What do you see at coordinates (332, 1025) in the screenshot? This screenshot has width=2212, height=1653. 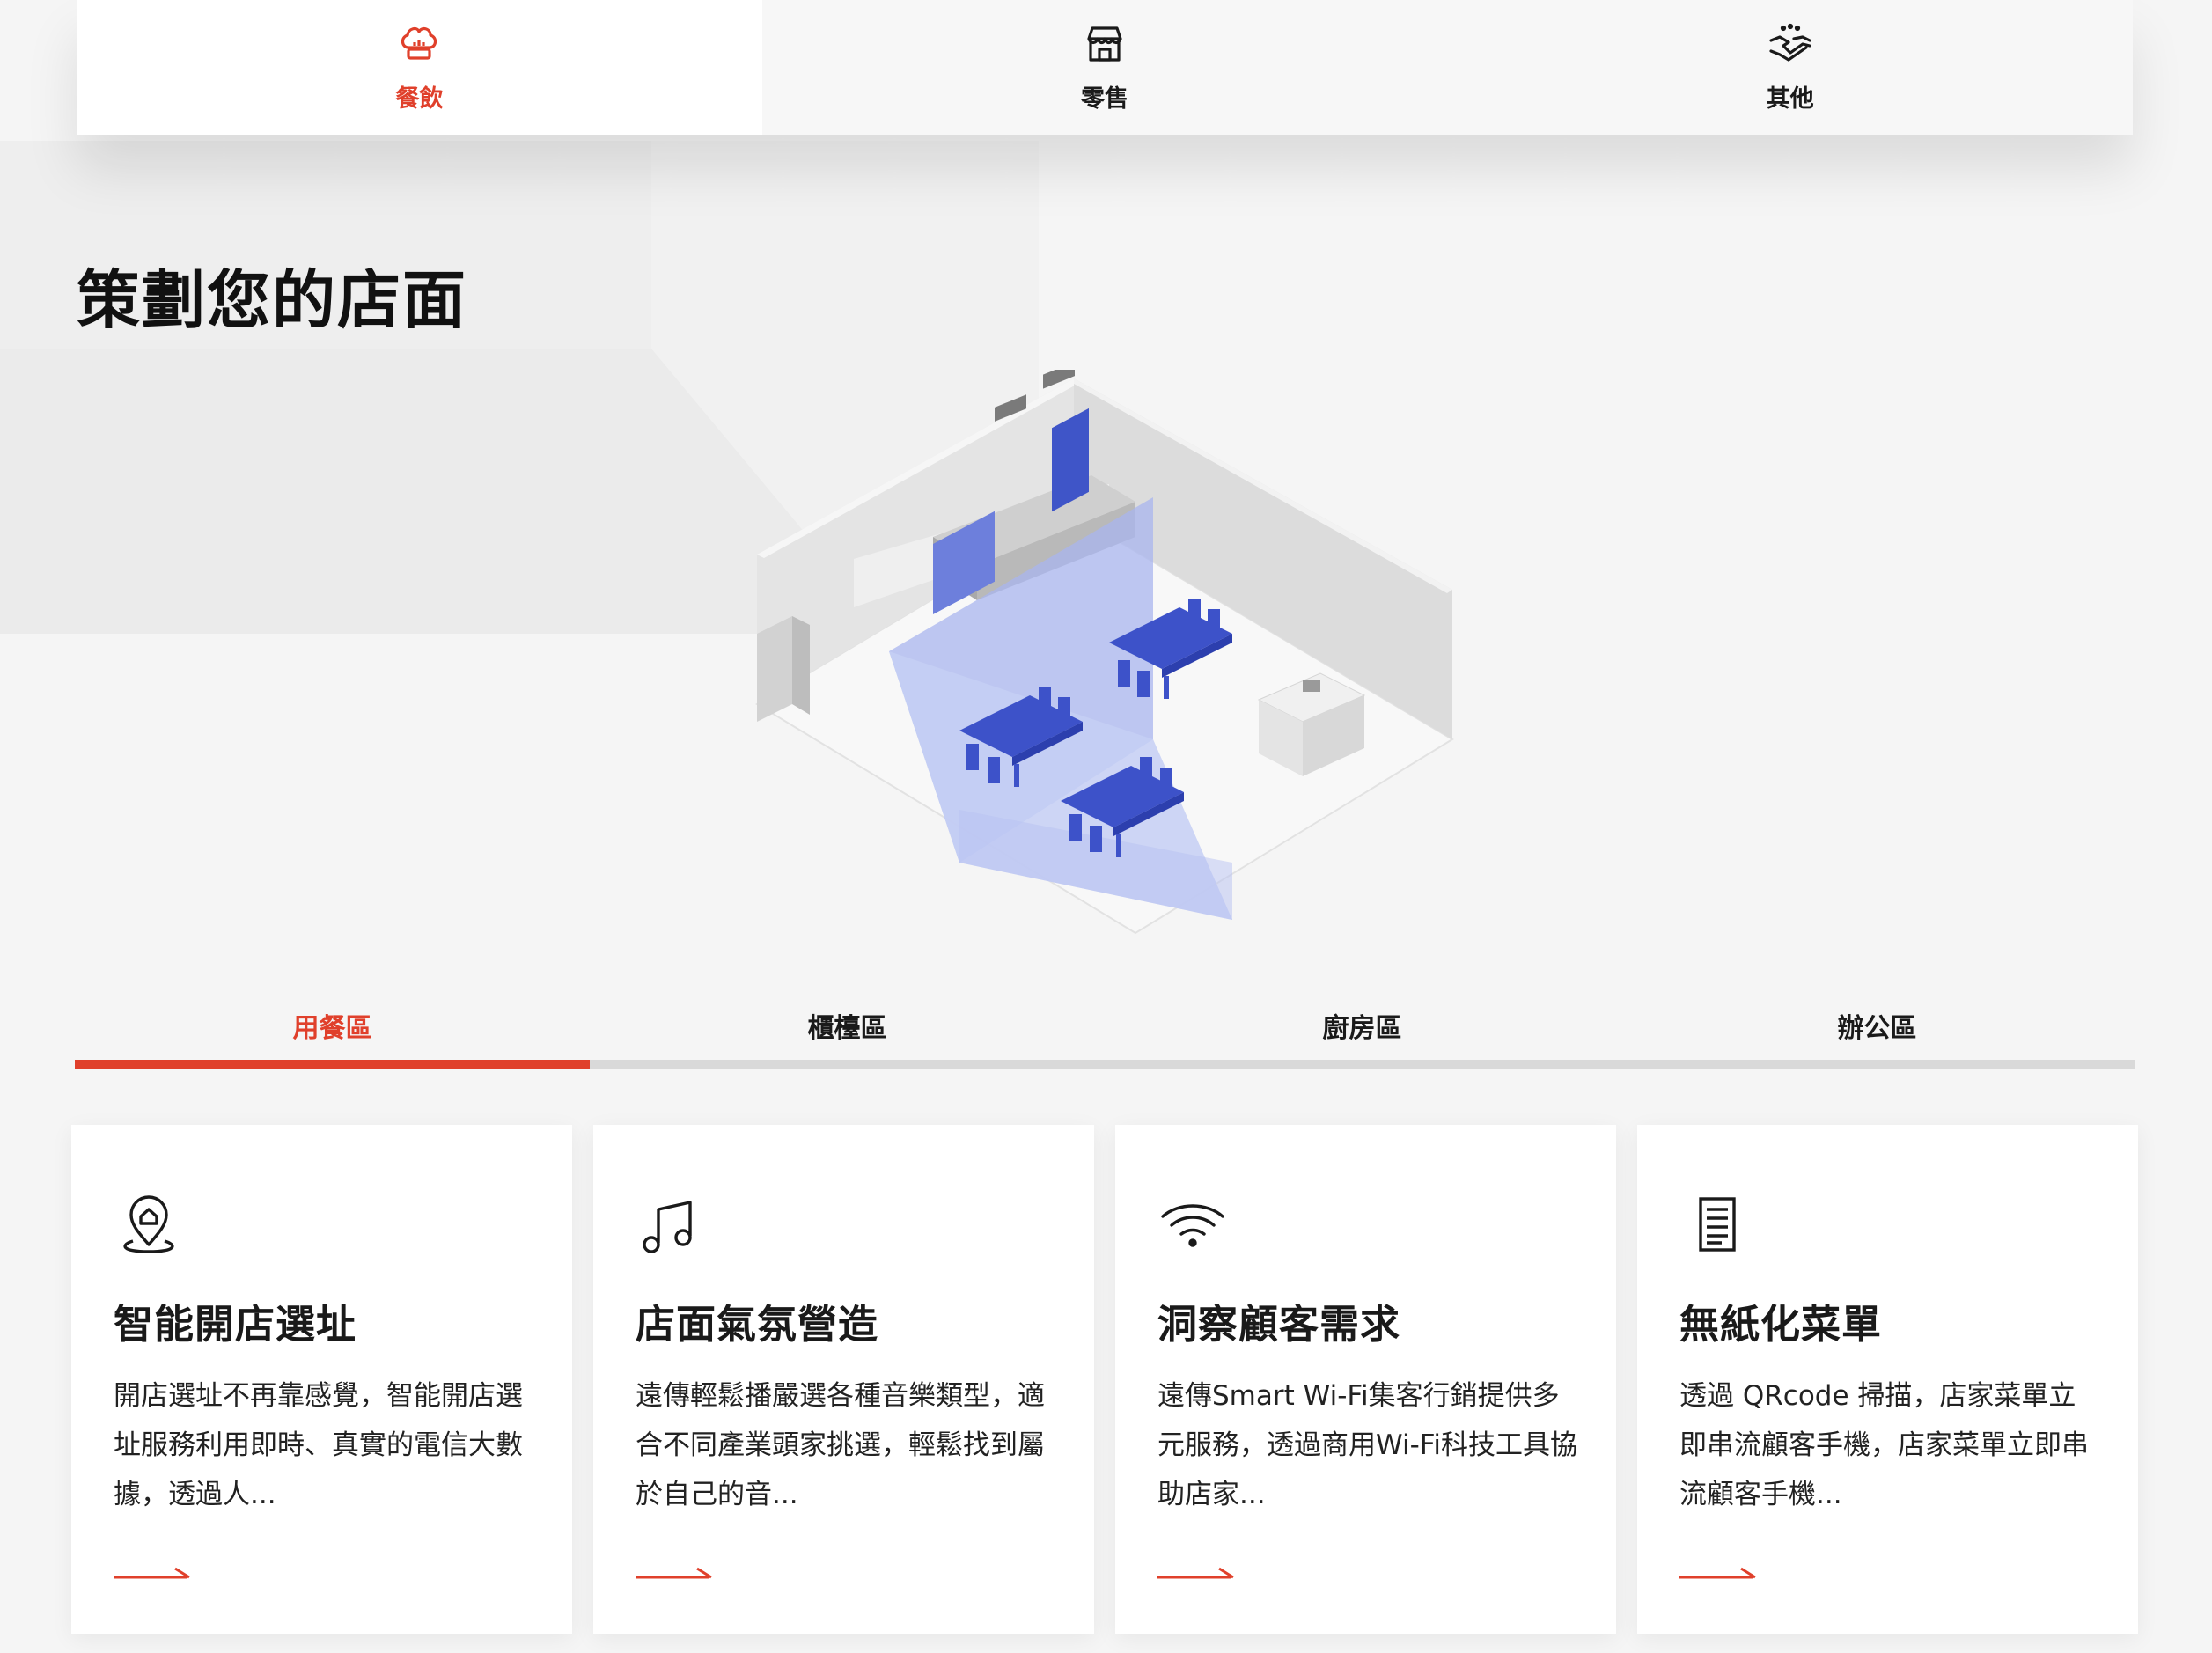 I see `zone-tab-dining: 用餐區` at bounding box center [332, 1025].